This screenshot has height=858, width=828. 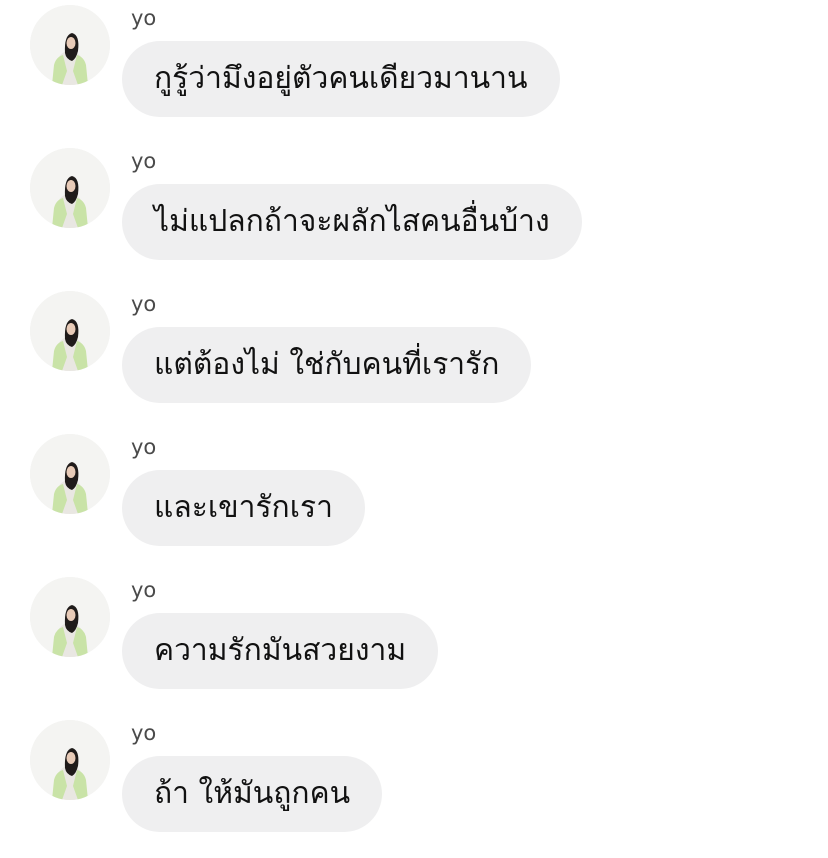 I want to click on message-bubble: ไม่แปลกถ้าจะผลักไสคนอื่นบ้าง, so click(x=352, y=222).